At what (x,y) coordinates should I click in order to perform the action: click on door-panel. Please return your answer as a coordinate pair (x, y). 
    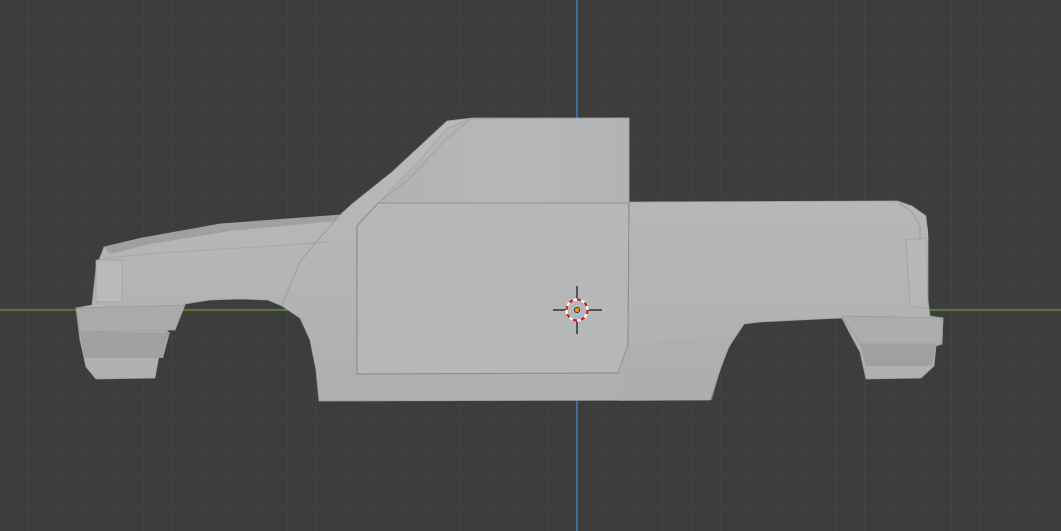
    Looking at the image, I should click on (493, 288).